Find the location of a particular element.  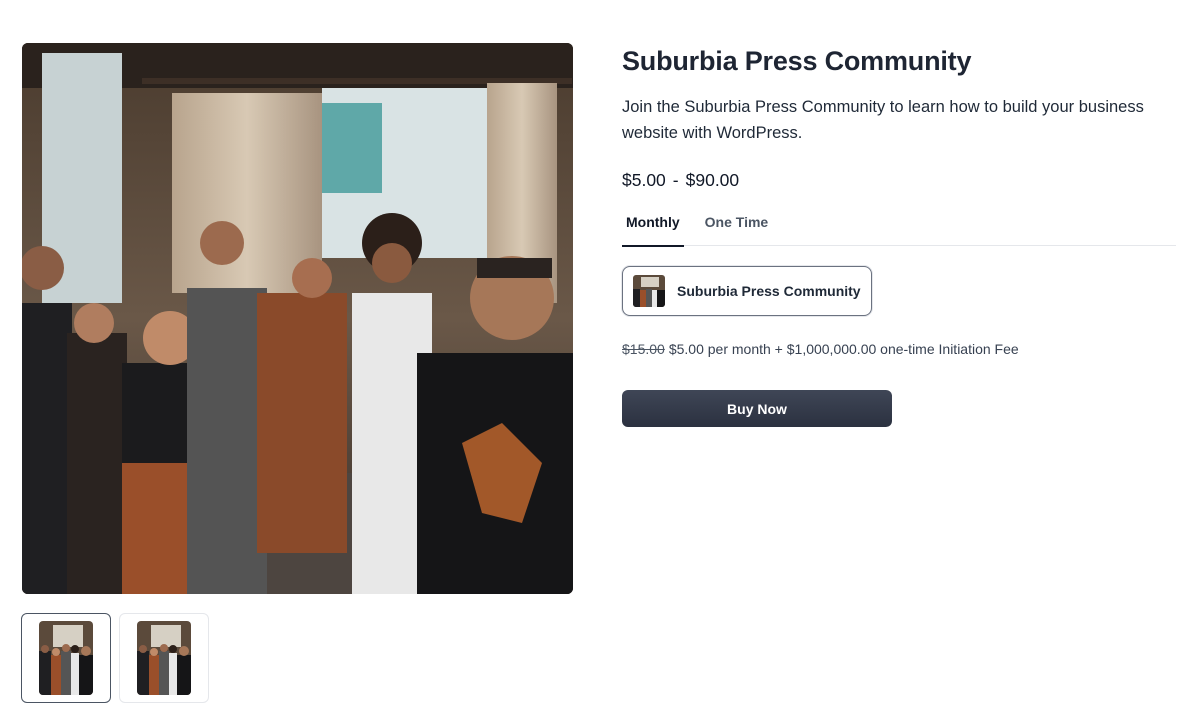

tab-one-time: One Time is located at coordinates (737, 228).